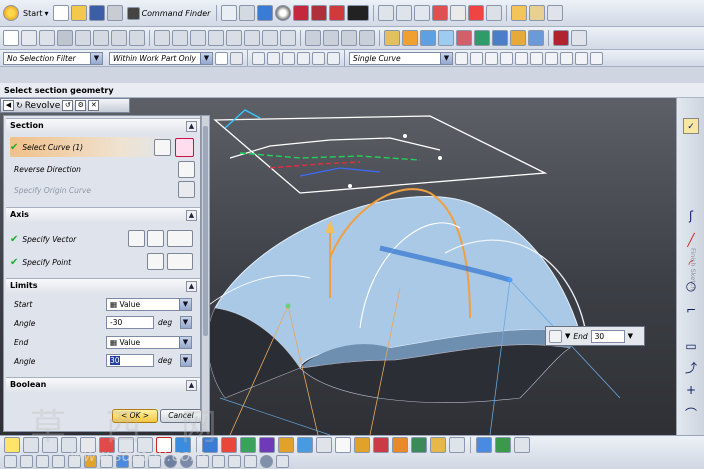 Image resolution: width=704 pixels, height=469 pixels. I want to click on dialog-titlebar: ◀ ↻ Revolve ↺ ⚙ ✕, so click(65, 105).